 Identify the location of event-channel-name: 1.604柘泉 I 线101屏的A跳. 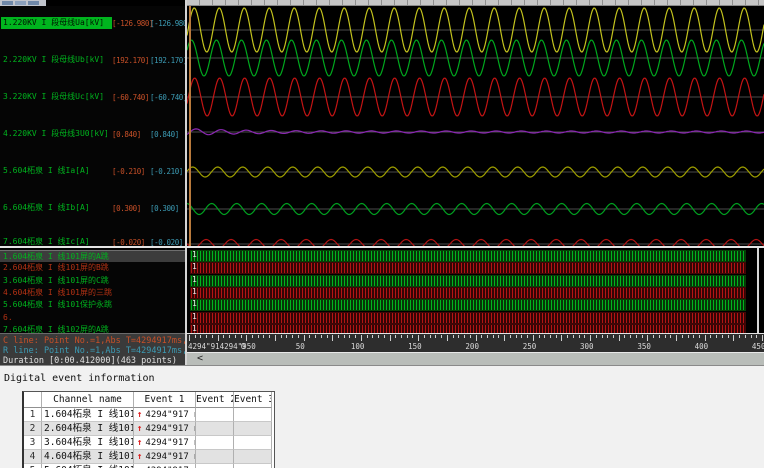
(88, 415).